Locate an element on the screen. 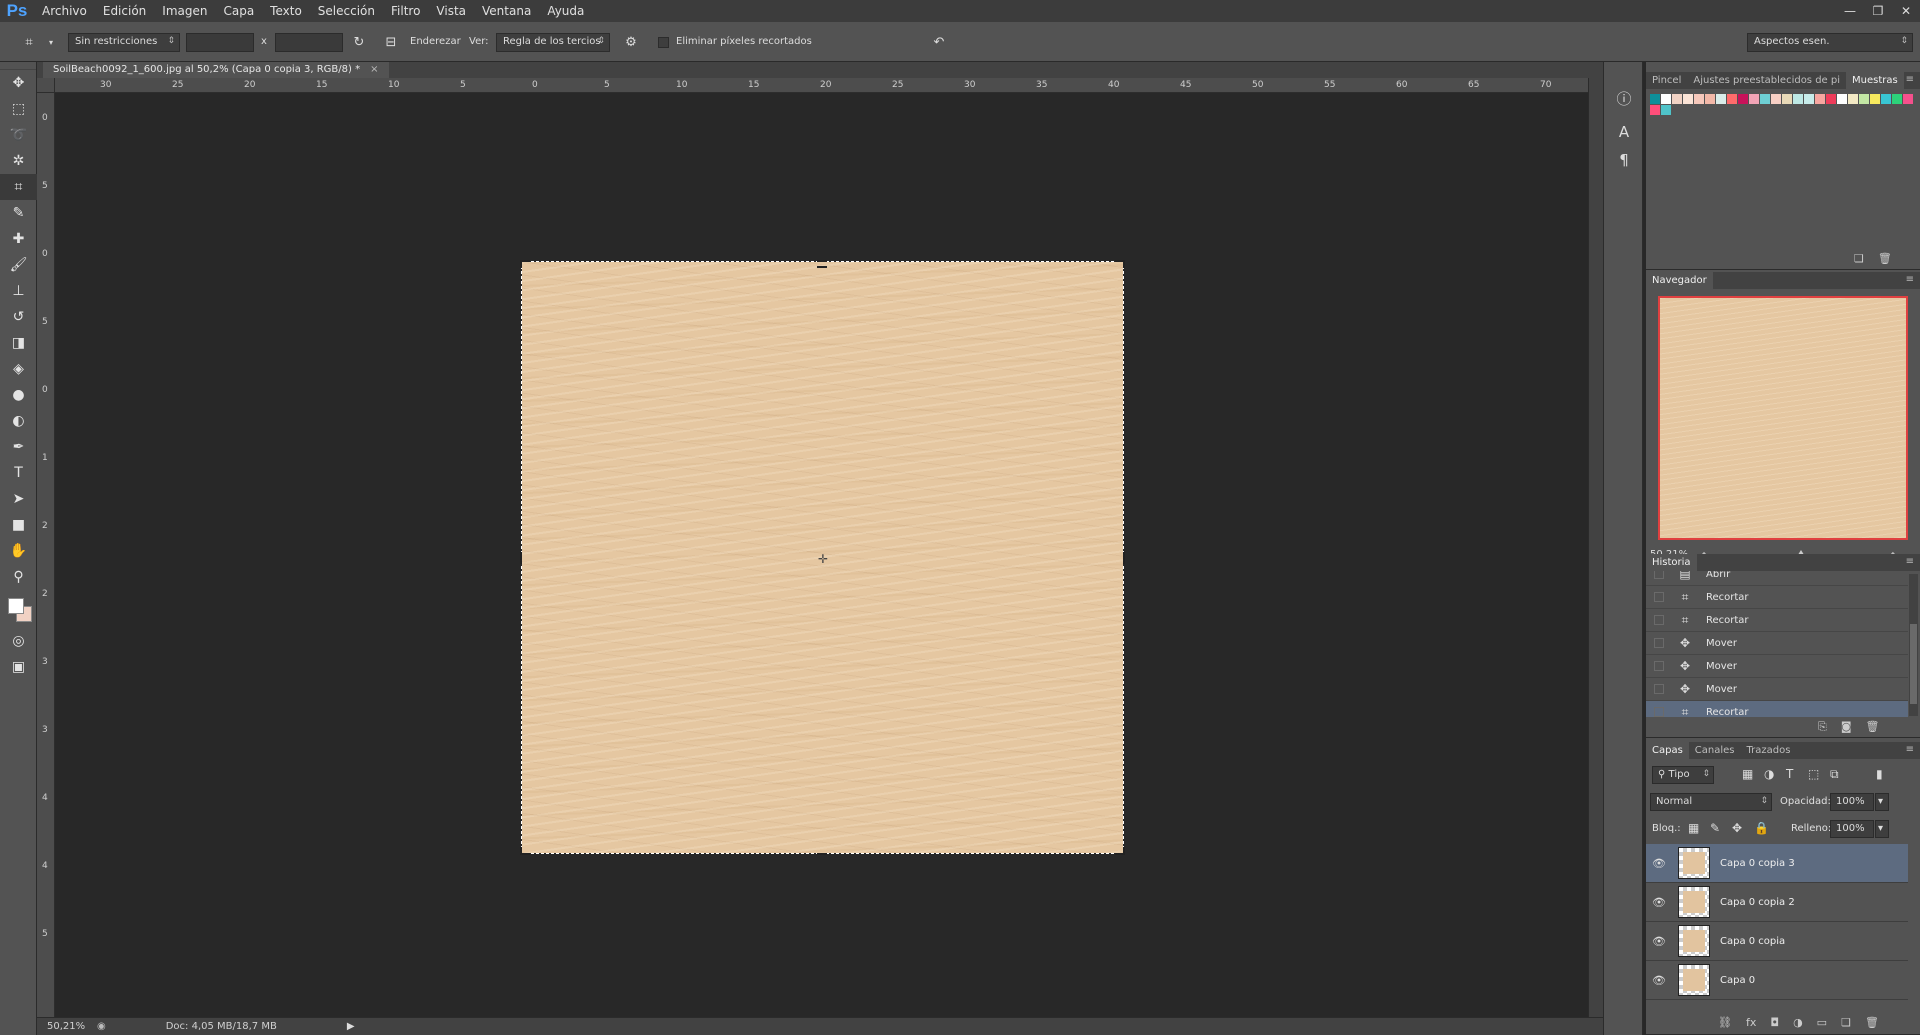 The image size is (1920, 1035). layer-row: 👁 Capa 0 copia is located at coordinates (1777, 941).